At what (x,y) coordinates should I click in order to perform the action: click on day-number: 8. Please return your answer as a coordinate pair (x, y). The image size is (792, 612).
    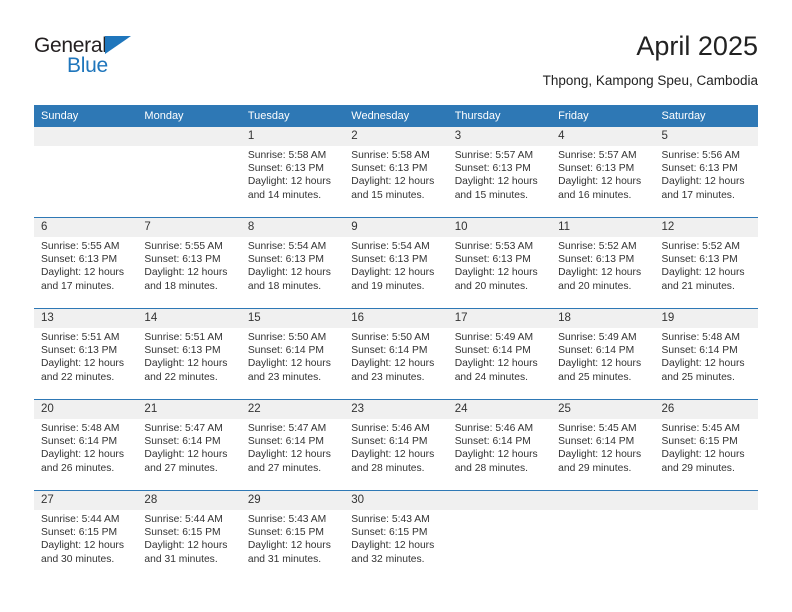
    Looking at the image, I should click on (292, 227).